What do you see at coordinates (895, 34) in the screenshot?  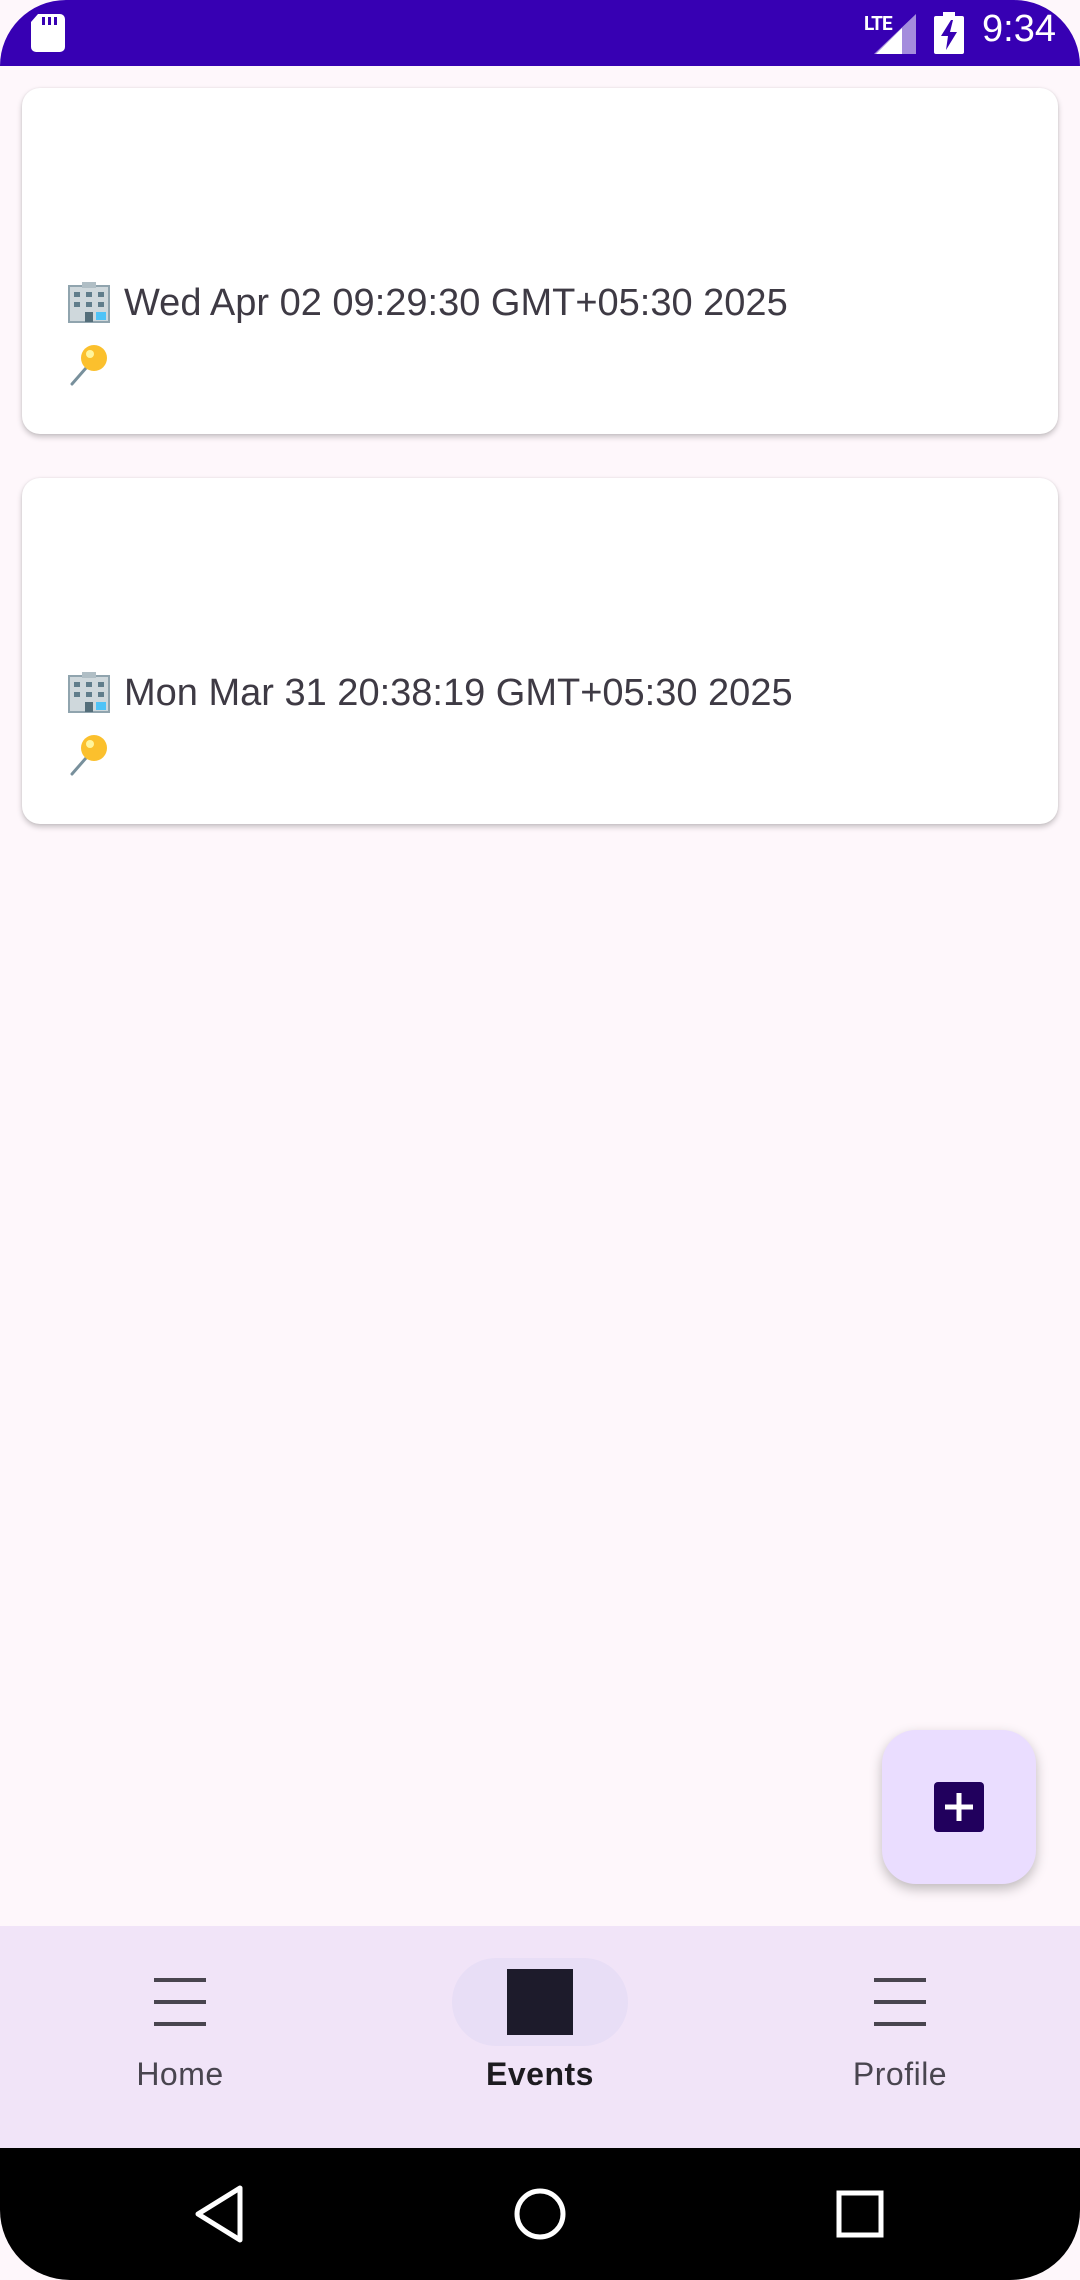 I see `signal-icon` at bounding box center [895, 34].